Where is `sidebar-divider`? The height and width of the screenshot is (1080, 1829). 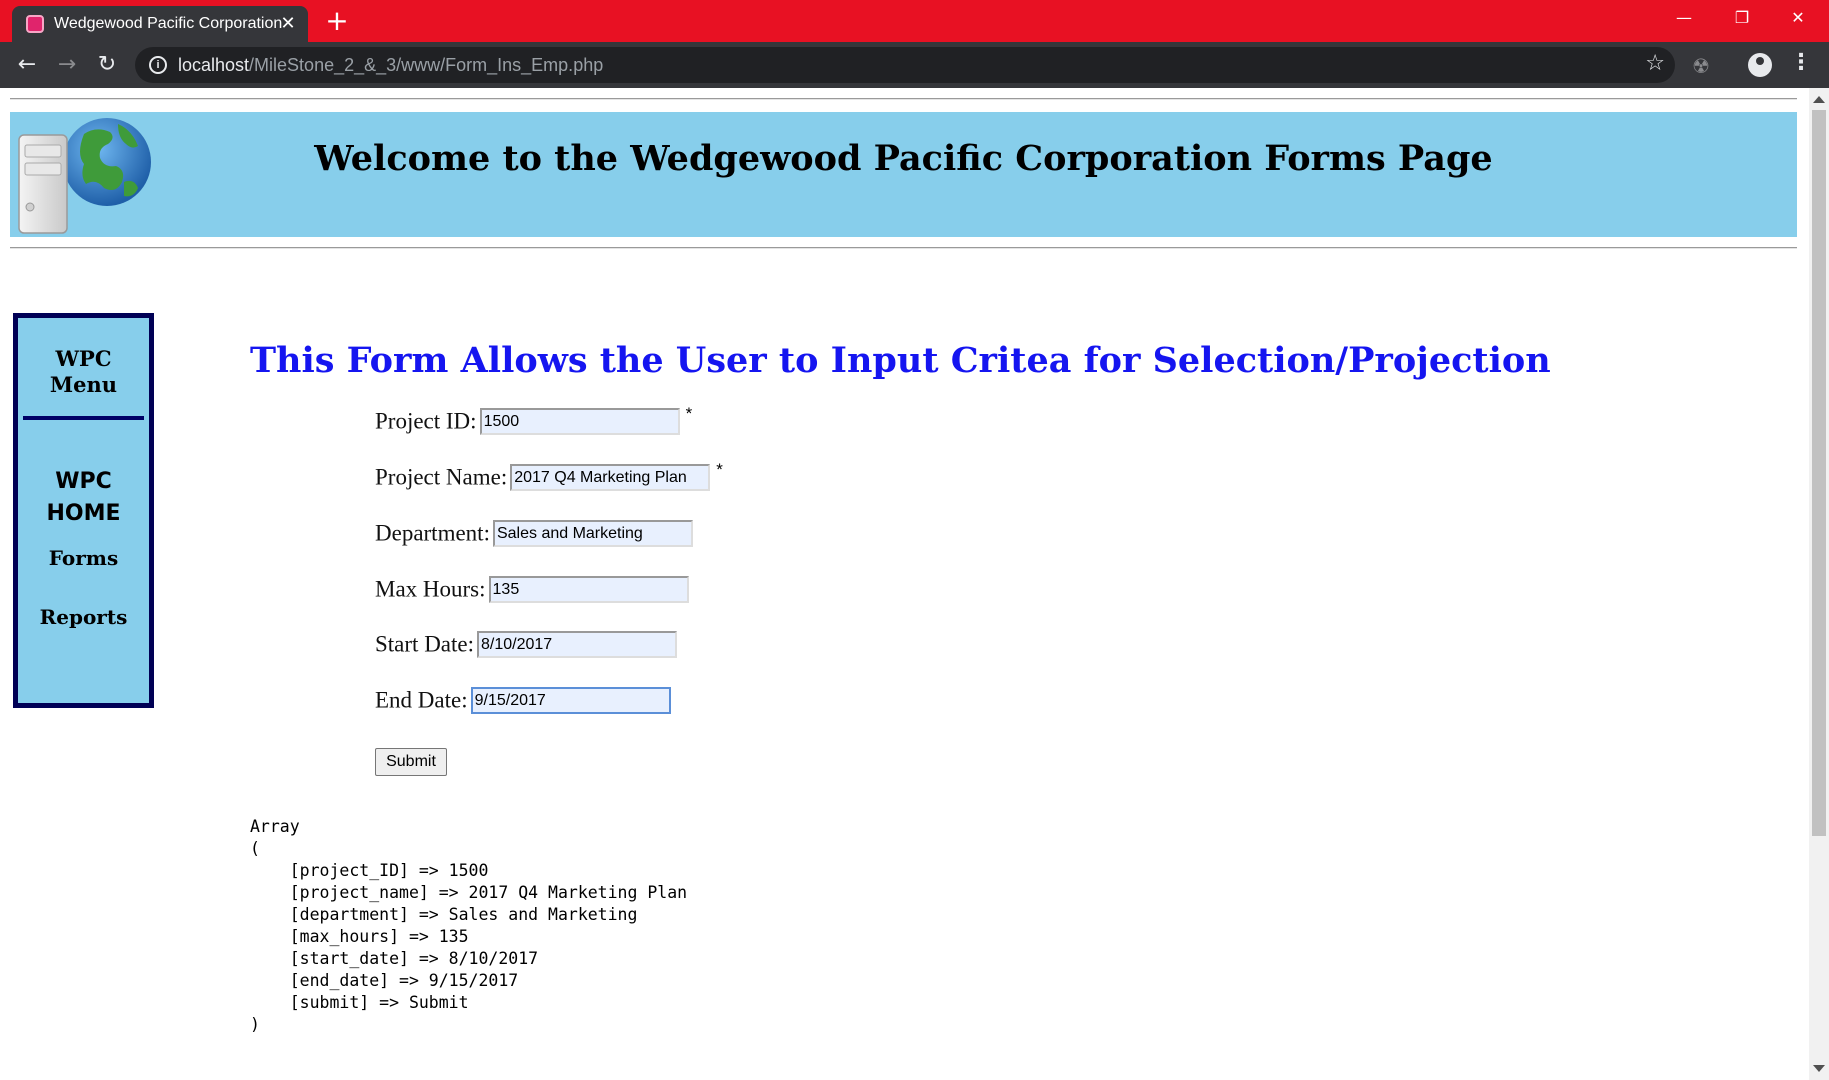
sidebar-divider is located at coordinates (83, 418).